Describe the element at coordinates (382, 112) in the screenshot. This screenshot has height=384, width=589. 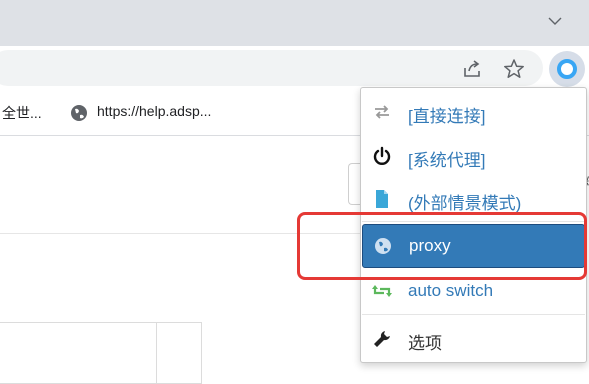
I see `transfer-arrows-icon` at that location.